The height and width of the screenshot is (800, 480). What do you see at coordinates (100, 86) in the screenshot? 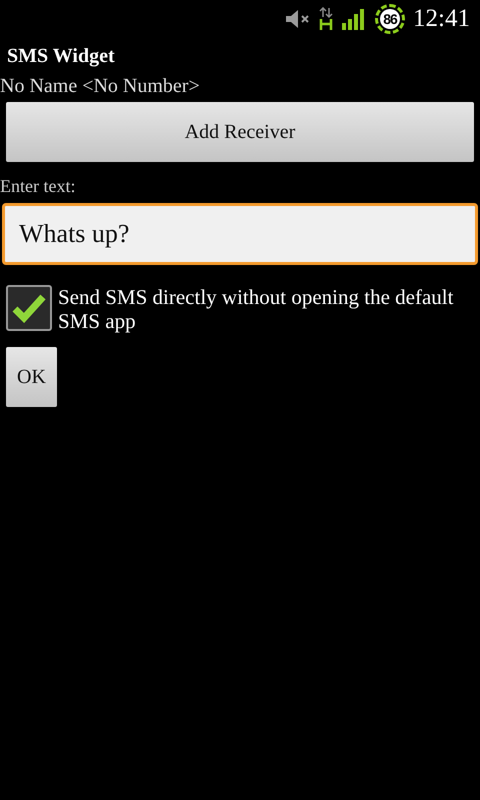
I see `receiver-text: No Name <No Number>` at bounding box center [100, 86].